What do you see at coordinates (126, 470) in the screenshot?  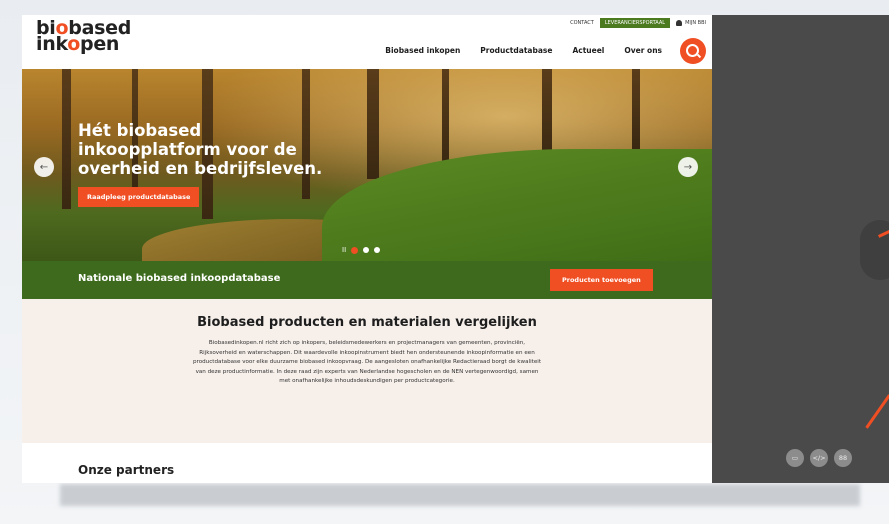 I see `partners-heading: Onze partners` at bounding box center [126, 470].